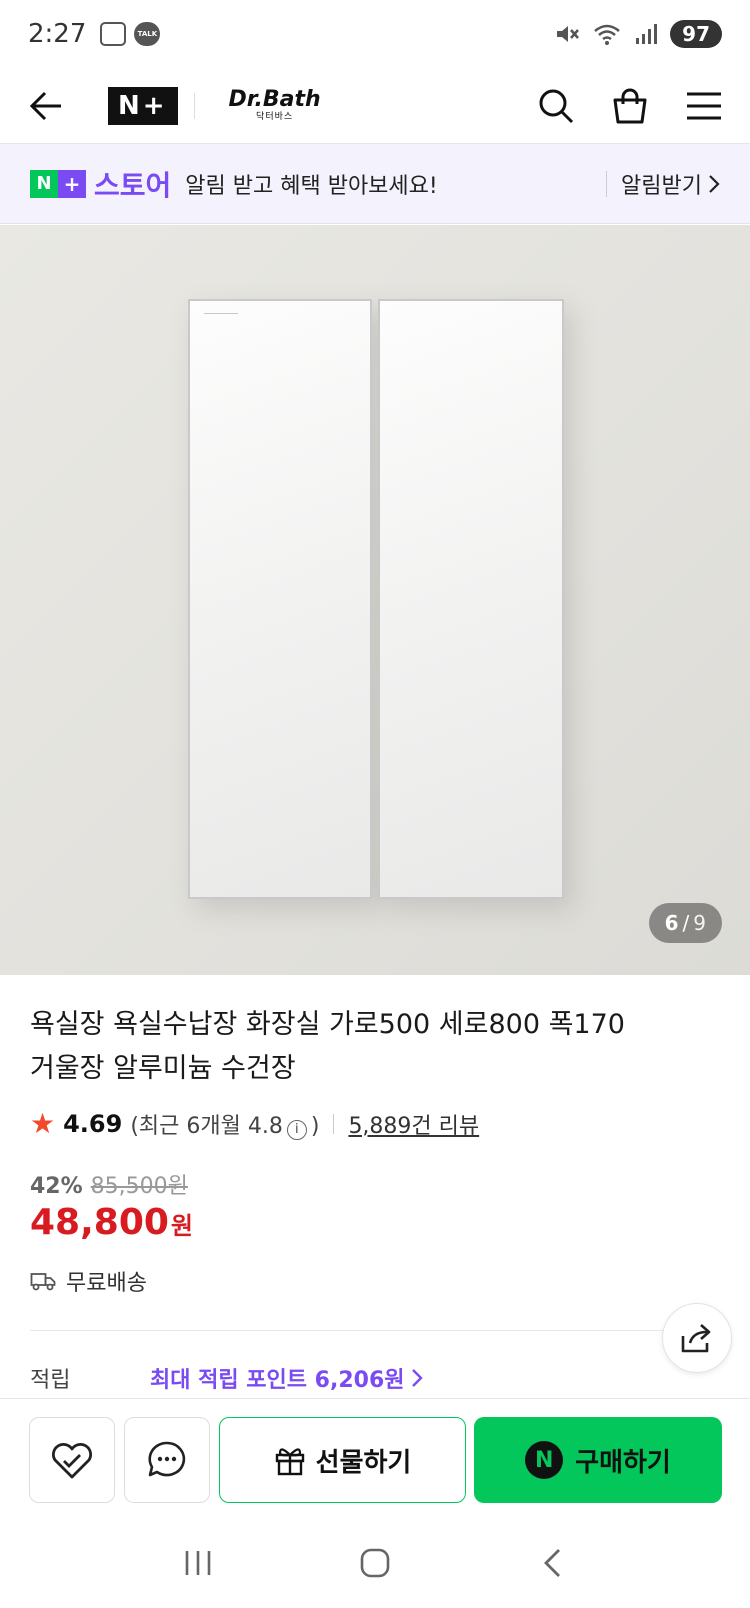 The image size is (750, 1608). Describe the element at coordinates (50, 1380) in the screenshot. I see `points-label: 적립` at that location.